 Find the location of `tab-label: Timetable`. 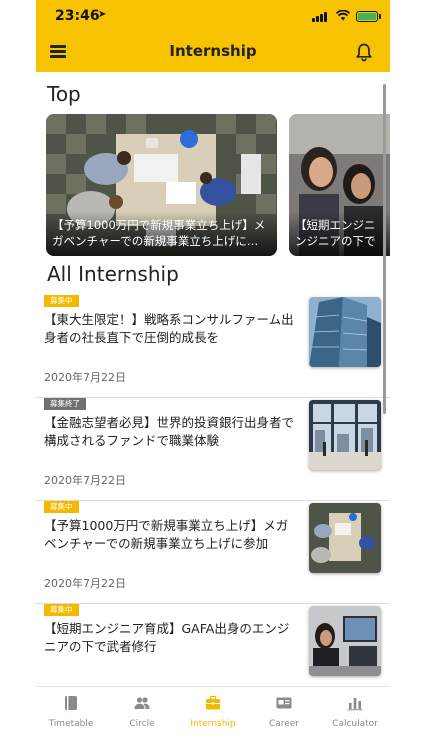

tab-label: Timetable is located at coordinates (71, 724).